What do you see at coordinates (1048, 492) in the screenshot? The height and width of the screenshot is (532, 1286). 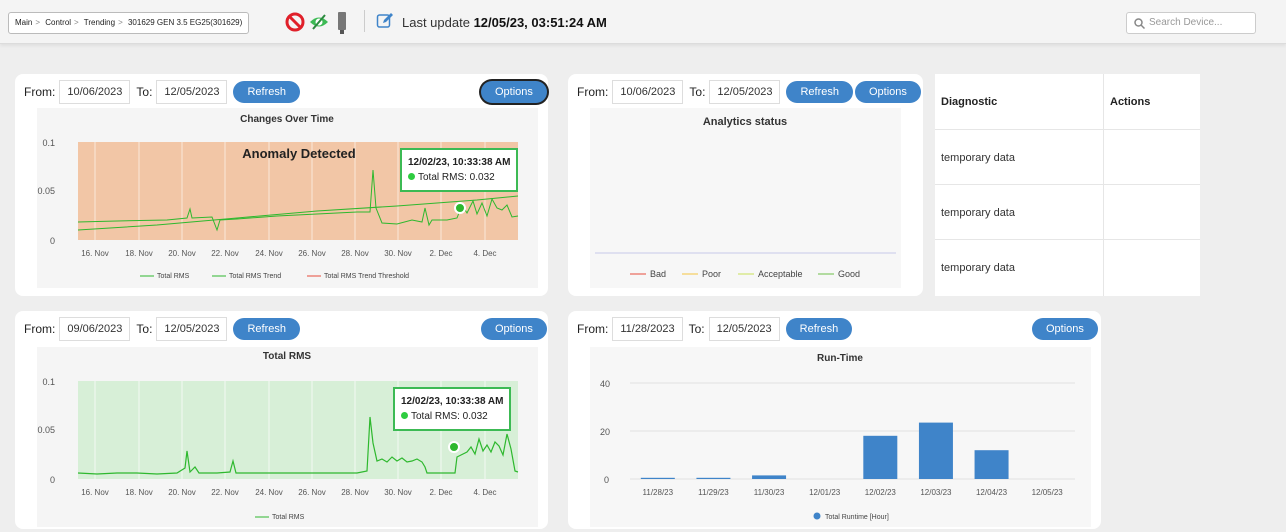 I see `x-tick: 12/05/23` at bounding box center [1048, 492].